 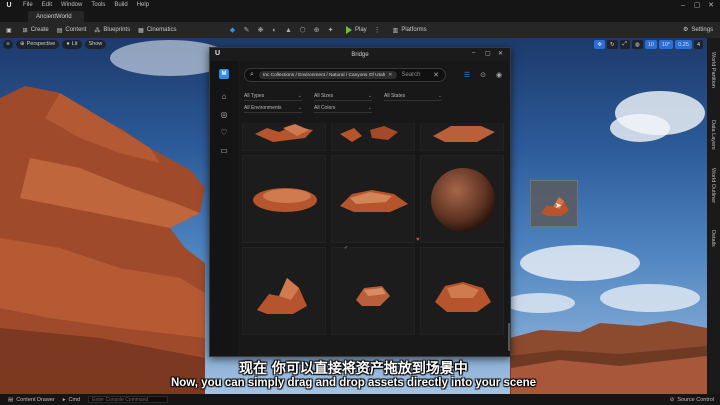 I want to click on settings-button: ⚙ Settings, so click(x=698, y=30).